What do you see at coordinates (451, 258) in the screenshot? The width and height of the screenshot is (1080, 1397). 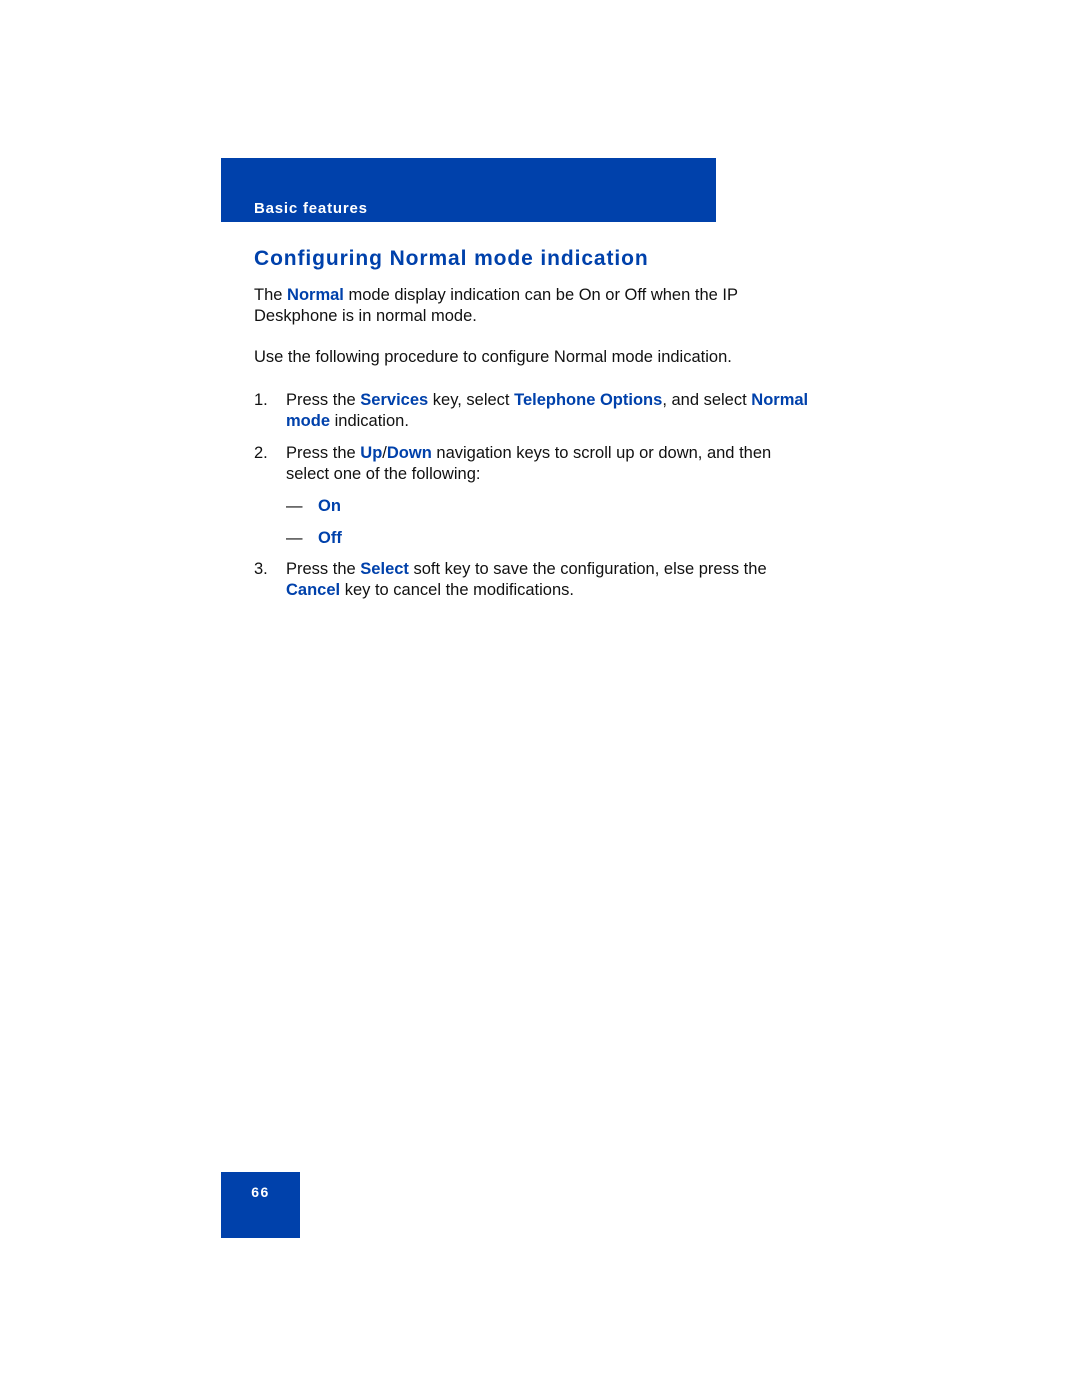 I see `page-title: Configuring Normal mode indication` at bounding box center [451, 258].